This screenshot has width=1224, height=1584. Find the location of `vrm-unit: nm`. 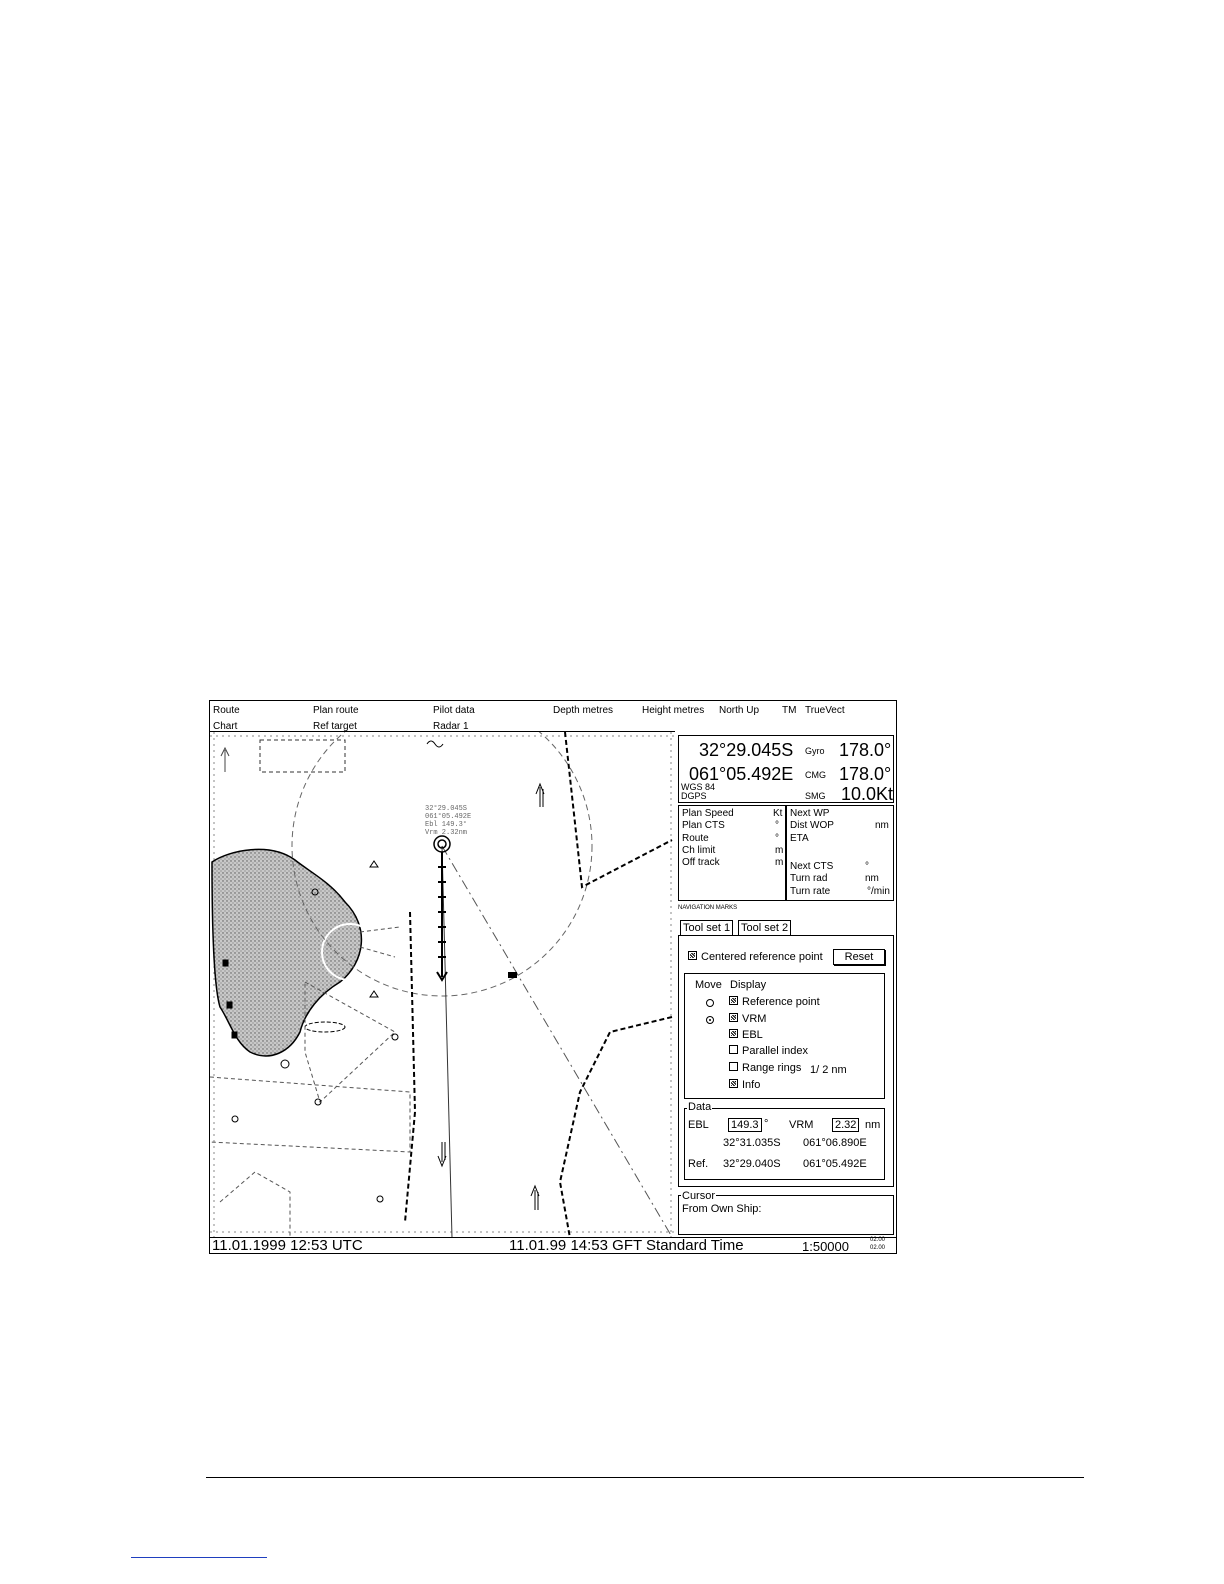

vrm-unit: nm is located at coordinates (873, 1125).